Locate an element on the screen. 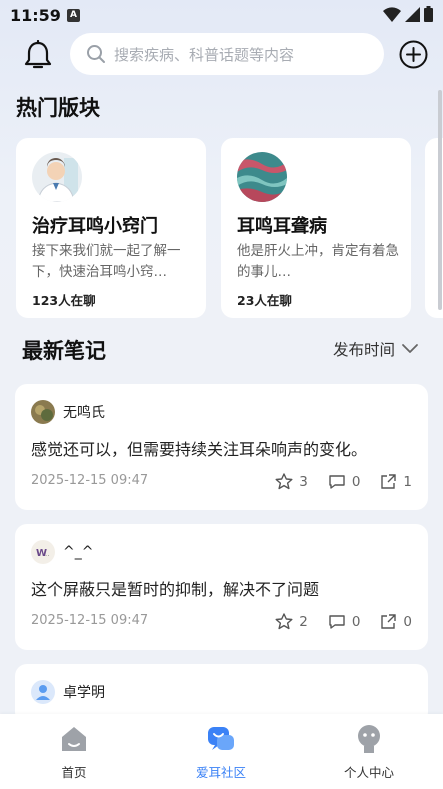  share-count: 0 is located at coordinates (407, 621).